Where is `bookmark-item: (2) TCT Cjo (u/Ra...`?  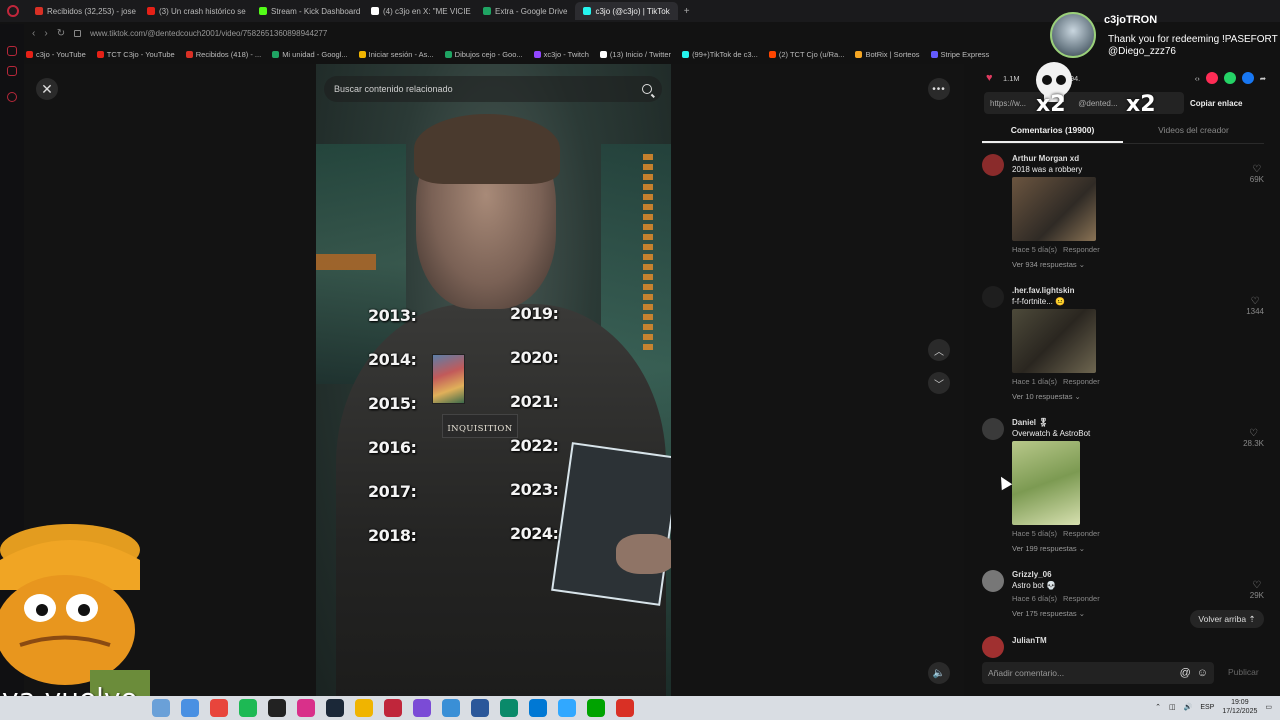
bookmark-item: (2) TCT Cjo (u/Ra... is located at coordinates (806, 54).